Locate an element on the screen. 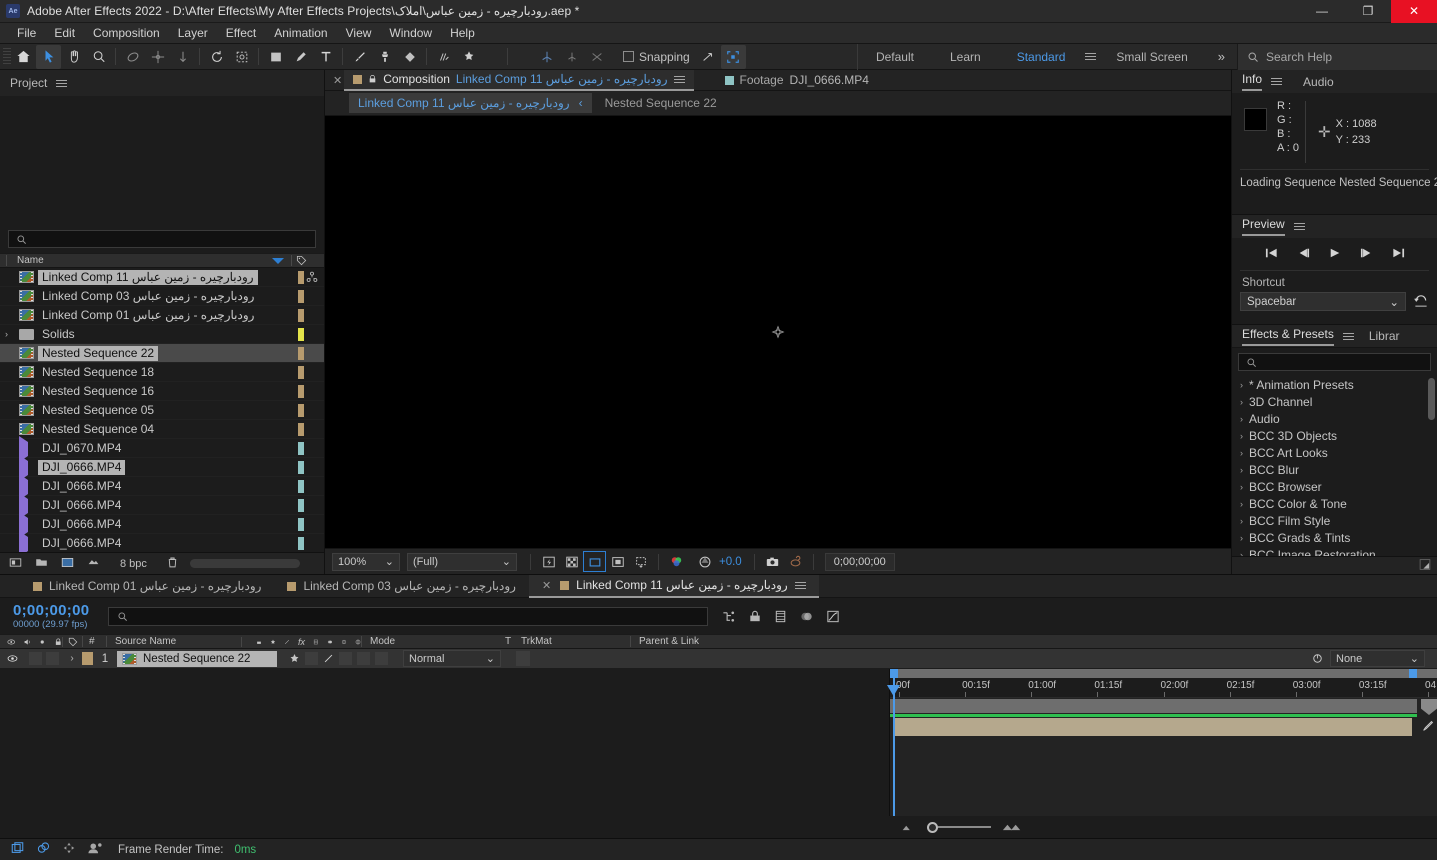 This screenshot has height=860, width=1437. enable-frame-blending-icon is located at coordinates (781, 616).